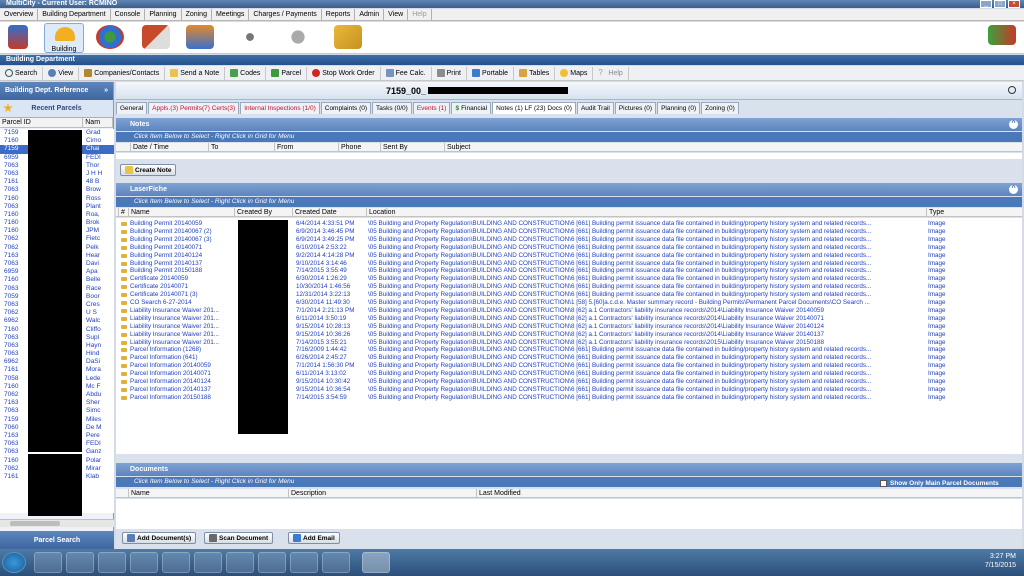  I want to click on portable-button: Portable, so click(491, 73).